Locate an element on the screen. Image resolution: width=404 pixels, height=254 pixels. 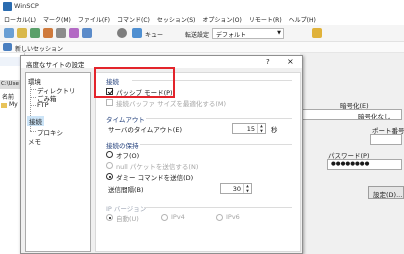
encryption-select: 暗号化なし is located at coordinates (352, 114).